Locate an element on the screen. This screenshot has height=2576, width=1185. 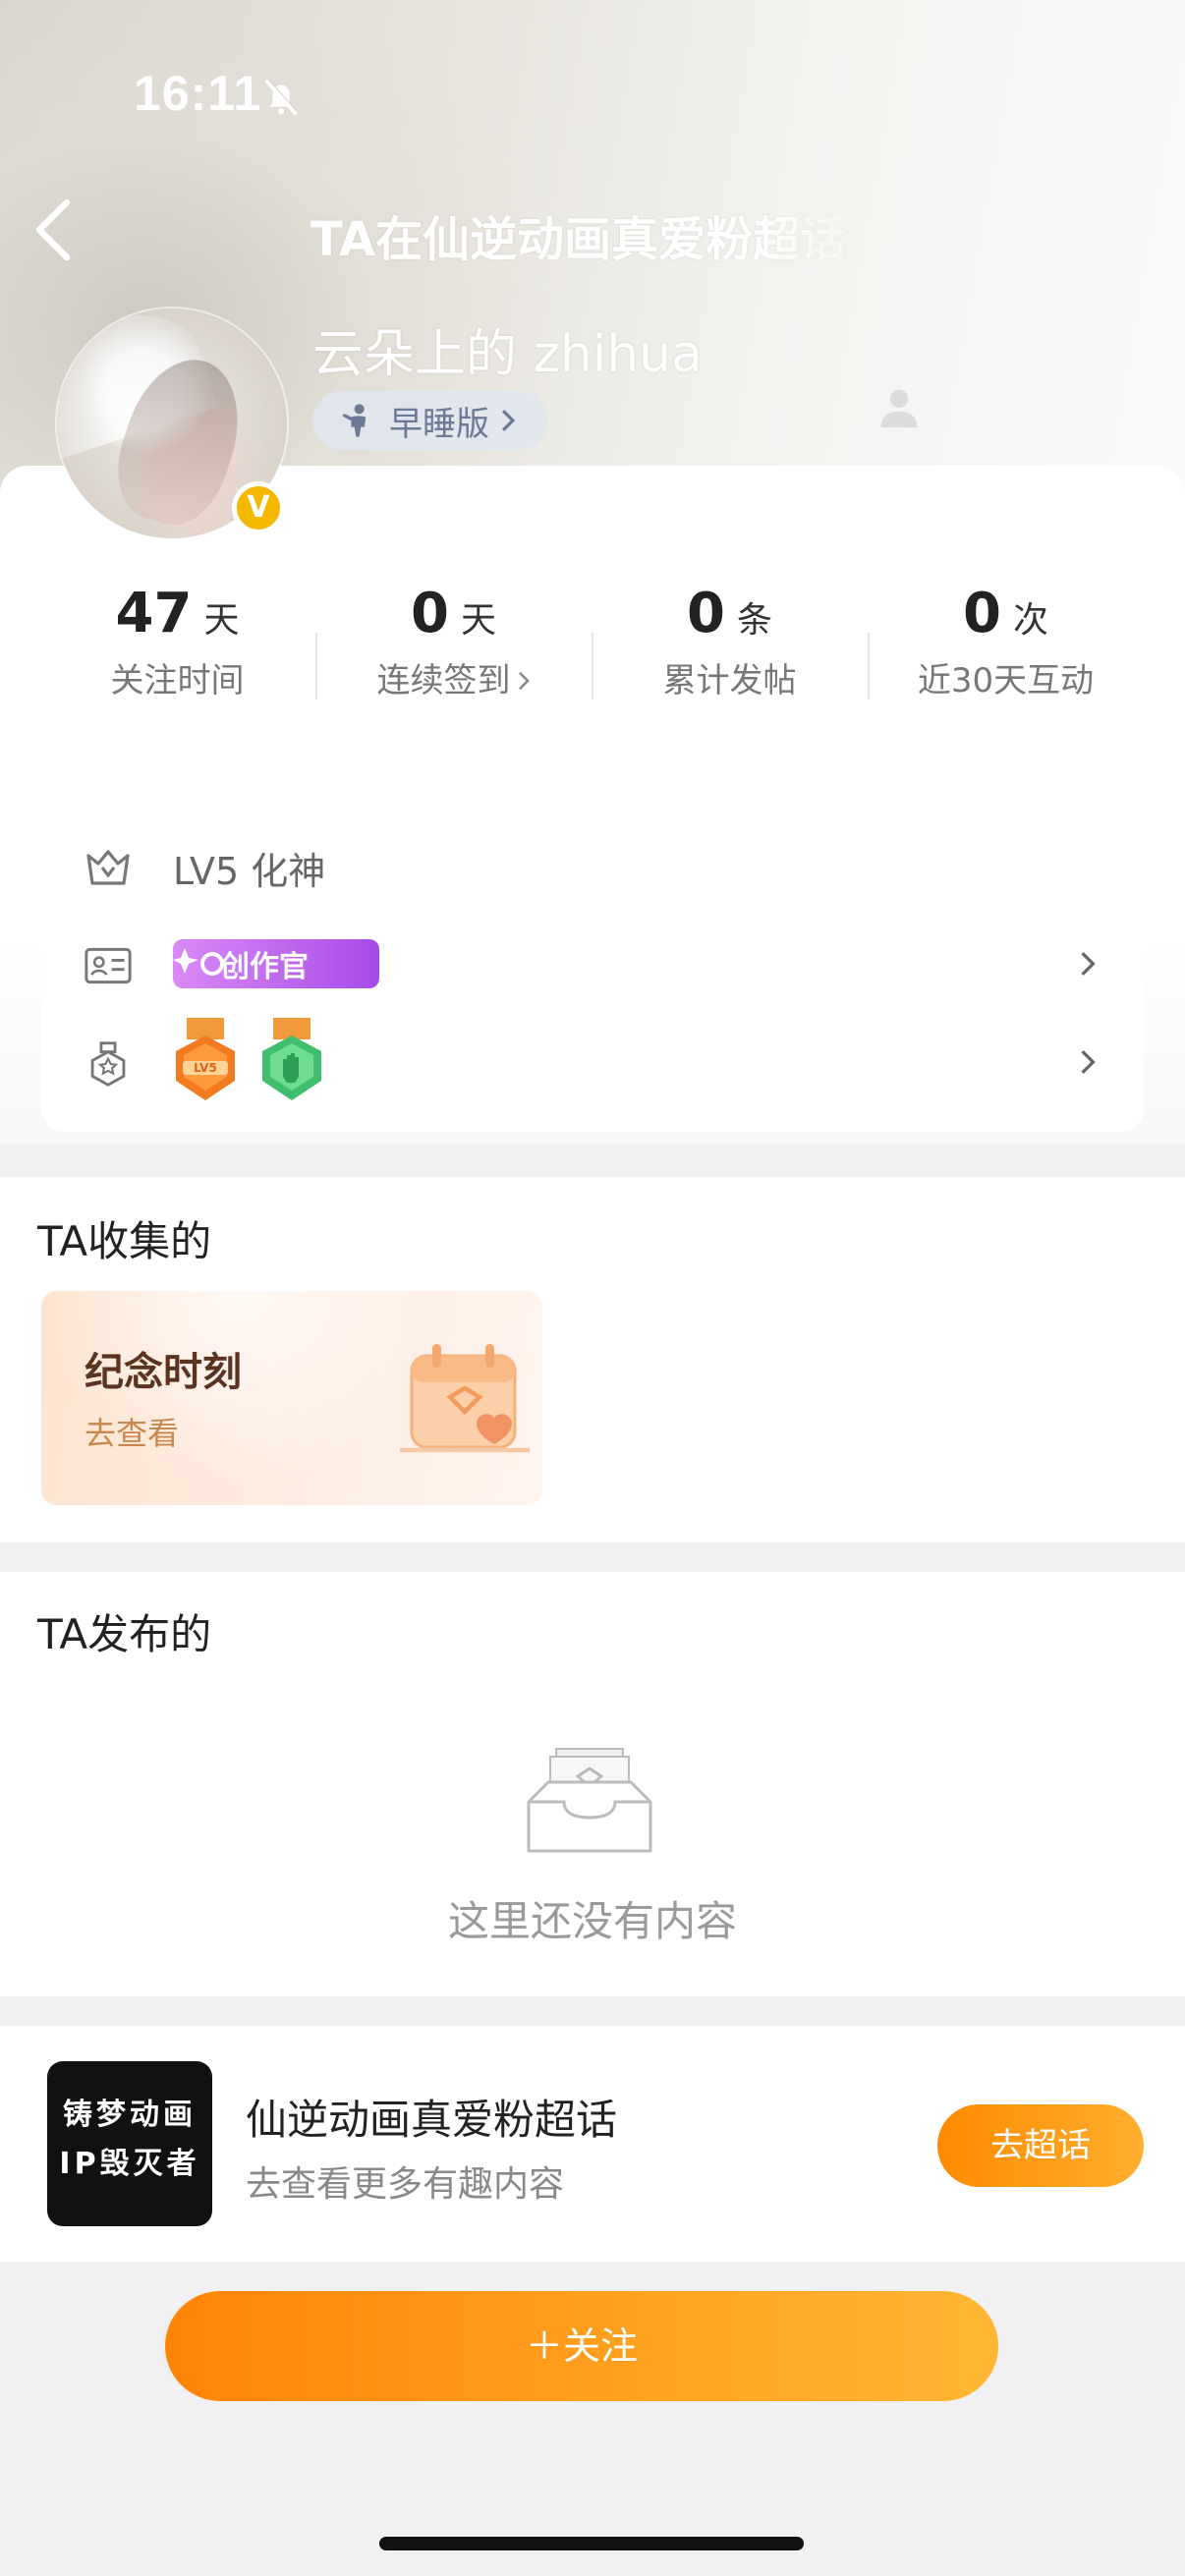
topic-logo: 铸梦动画 IP毁灭者 is located at coordinates (130, 2143).